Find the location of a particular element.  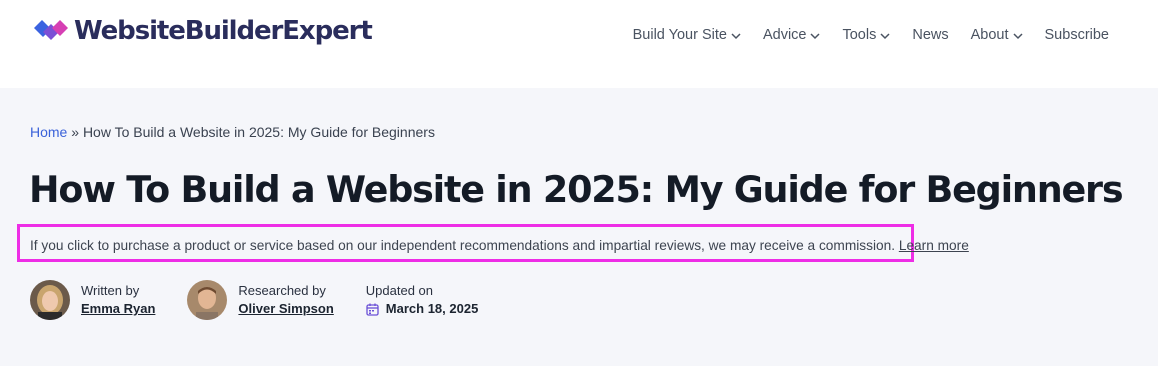

nav-label: News is located at coordinates (930, 35).